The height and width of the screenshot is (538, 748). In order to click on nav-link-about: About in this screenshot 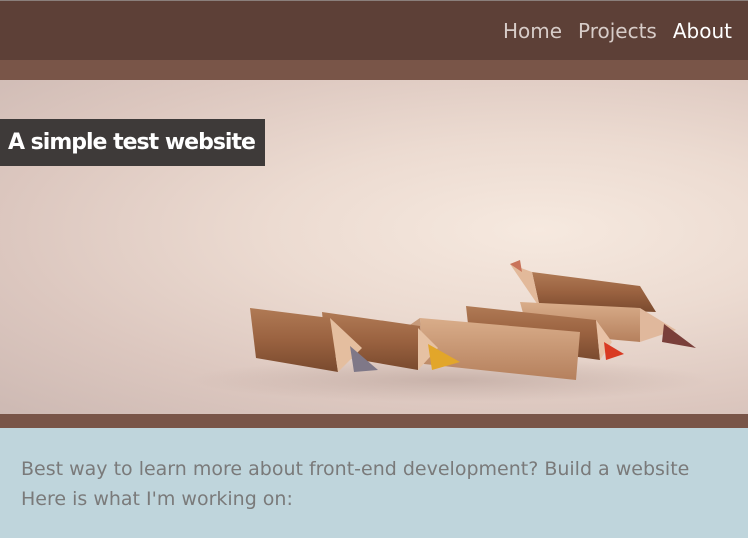, I will do `click(702, 31)`.